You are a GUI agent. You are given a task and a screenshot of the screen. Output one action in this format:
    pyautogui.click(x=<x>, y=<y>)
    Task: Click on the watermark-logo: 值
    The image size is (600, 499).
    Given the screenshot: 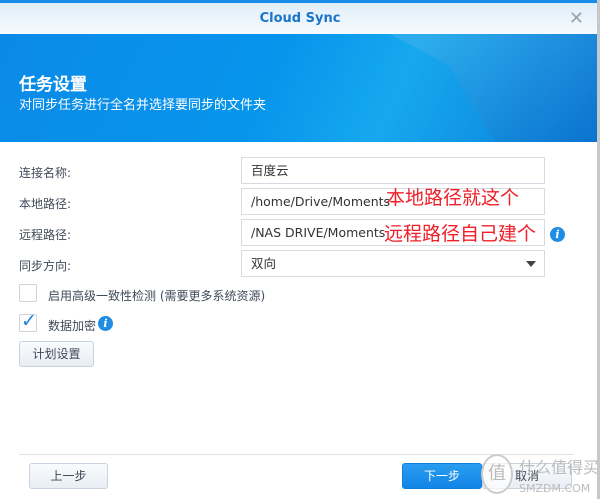 What is the action you would take?
    pyautogui.click(x=497, y=474)
    